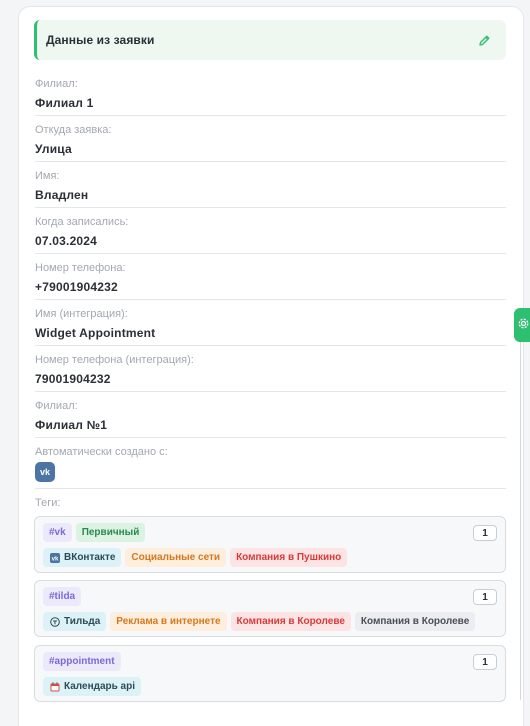 Image resolution: width=530 pixels, height=726 pixels. I want to click on source-chip: Тильда, so click(75, 621).